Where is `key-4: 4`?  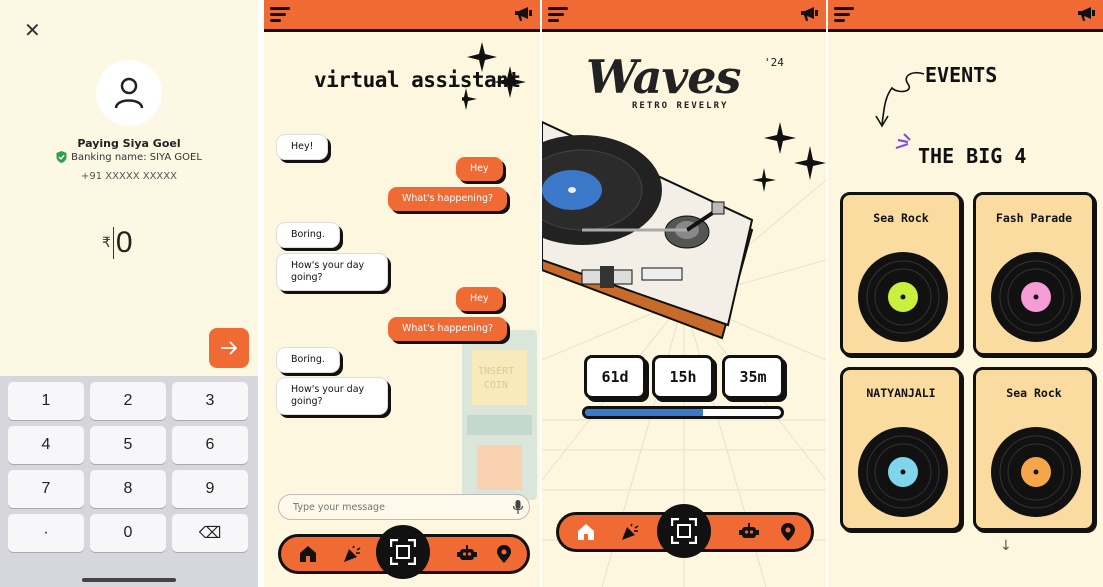
key-4: 4 is located at coordinates (46, 445).